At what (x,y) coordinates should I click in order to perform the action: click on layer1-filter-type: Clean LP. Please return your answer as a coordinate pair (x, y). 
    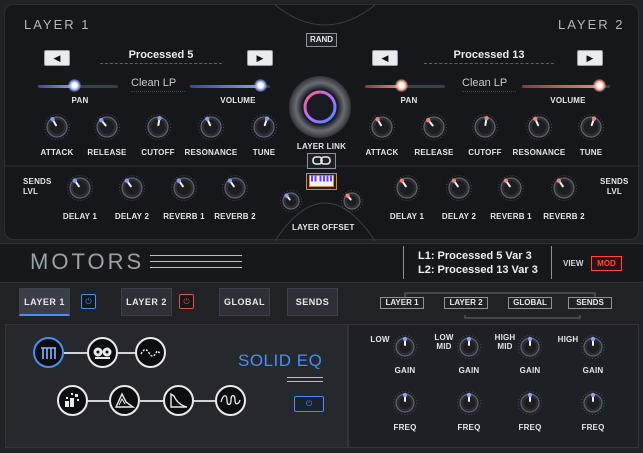
    Looking at the image, I should click on (153, 83).